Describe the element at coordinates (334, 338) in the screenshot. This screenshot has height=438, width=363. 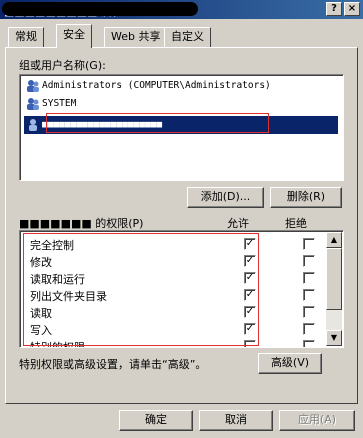
I see `scroll-down-arrow-icon: ▼` at that location.